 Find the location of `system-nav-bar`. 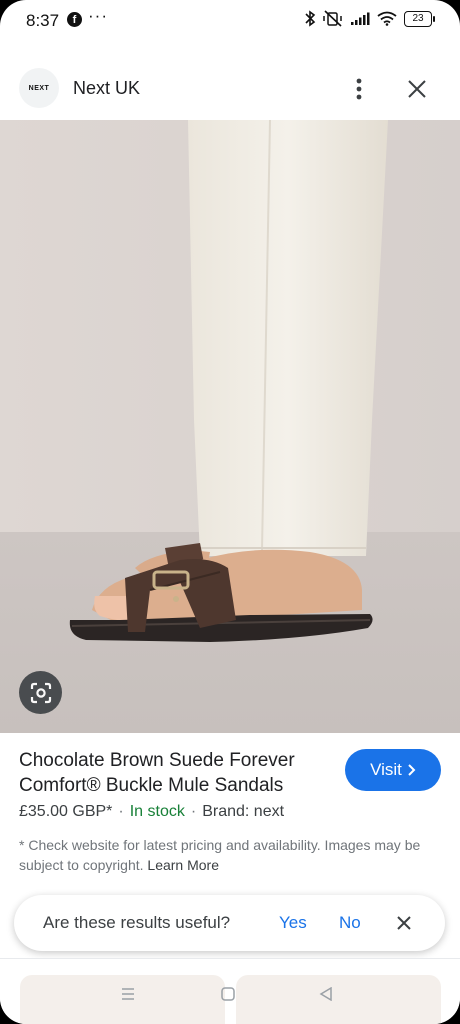

system-nav-bar is located at coordinates (230, 995).